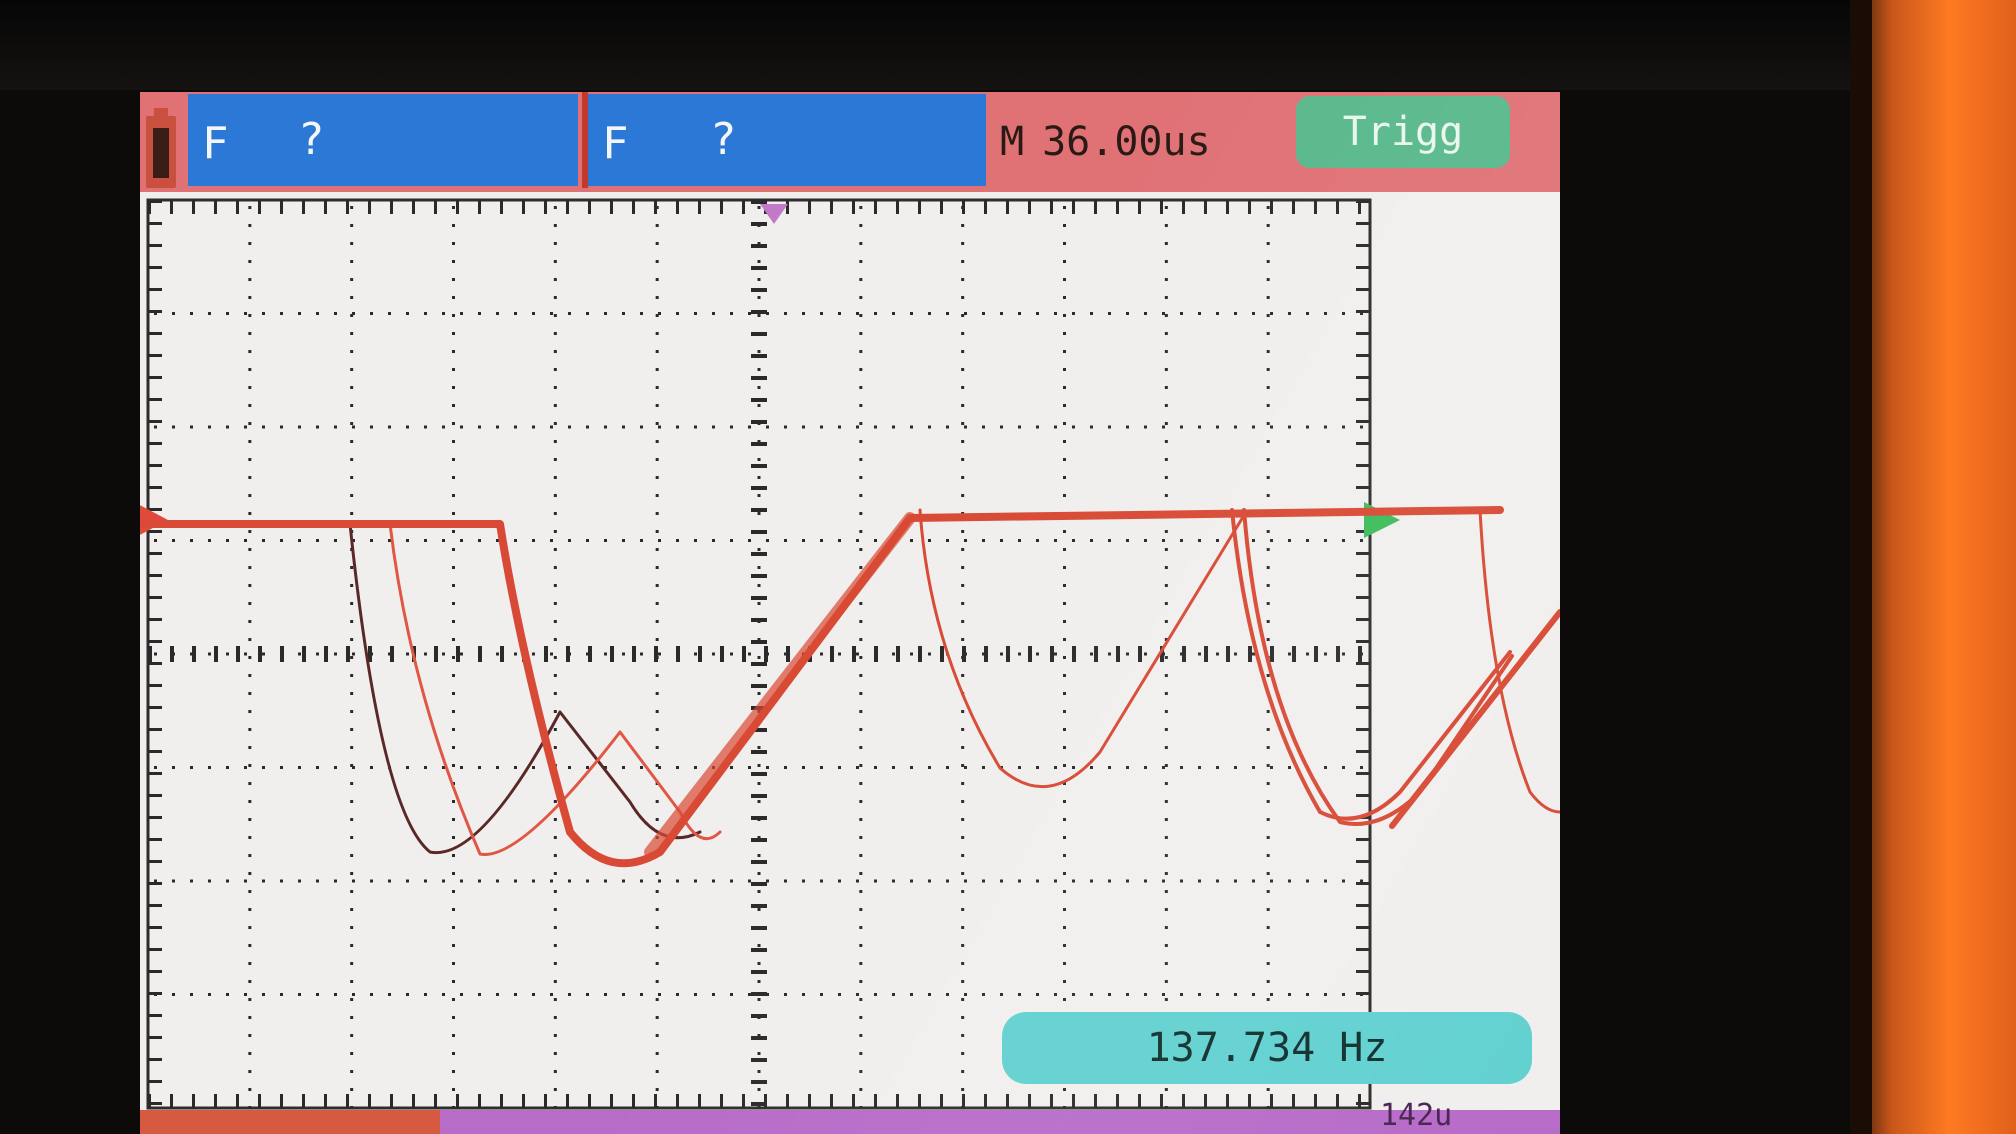 This screenshot has width=2016, height=1134. What do you see at coordinates (1474, 719) in the screenshot?
I see `trace-ramp-right` at bounding box center [1474, 719].